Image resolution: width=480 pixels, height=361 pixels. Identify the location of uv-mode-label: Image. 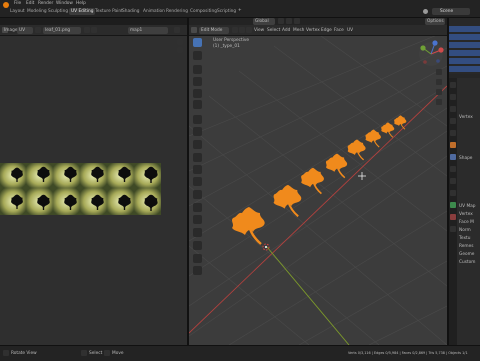
(10, 30).